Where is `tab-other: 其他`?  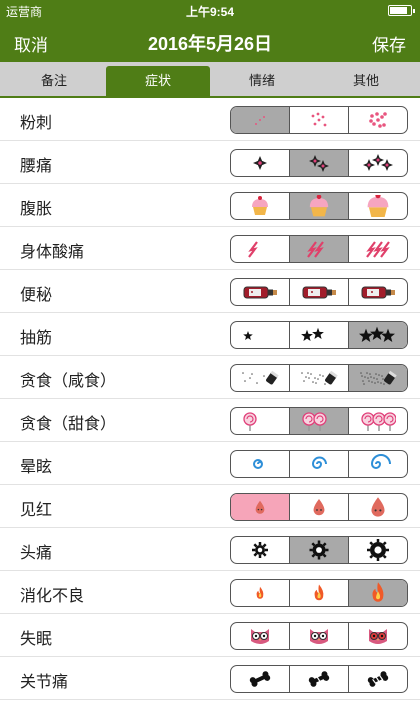
tab-other: 其他 is located at coordinates (366, 81).